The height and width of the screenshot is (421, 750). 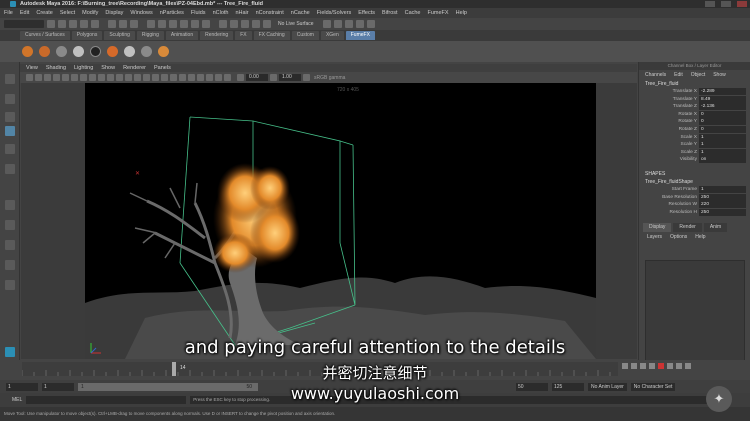 I want to click on ipr-render-icon, so click(x=348, y=24).